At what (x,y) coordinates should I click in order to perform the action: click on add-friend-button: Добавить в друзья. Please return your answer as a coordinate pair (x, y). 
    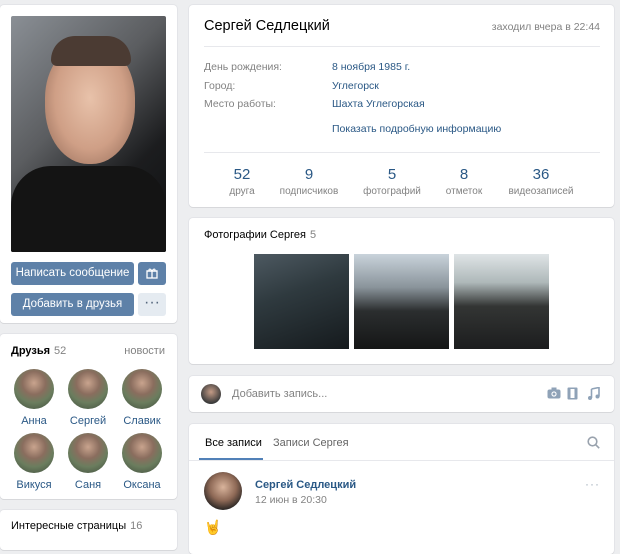
    Looking at the image, I should click on (72, 304).